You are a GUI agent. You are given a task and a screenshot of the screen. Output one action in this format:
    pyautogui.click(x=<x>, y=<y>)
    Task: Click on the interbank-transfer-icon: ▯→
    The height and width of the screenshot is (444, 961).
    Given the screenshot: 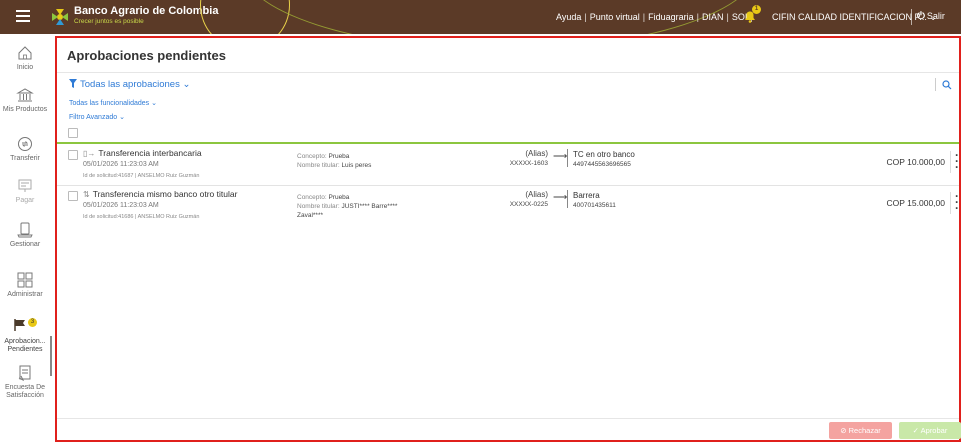 What is the action you would take?
    pyautogui.click(x=89, y=153)
    